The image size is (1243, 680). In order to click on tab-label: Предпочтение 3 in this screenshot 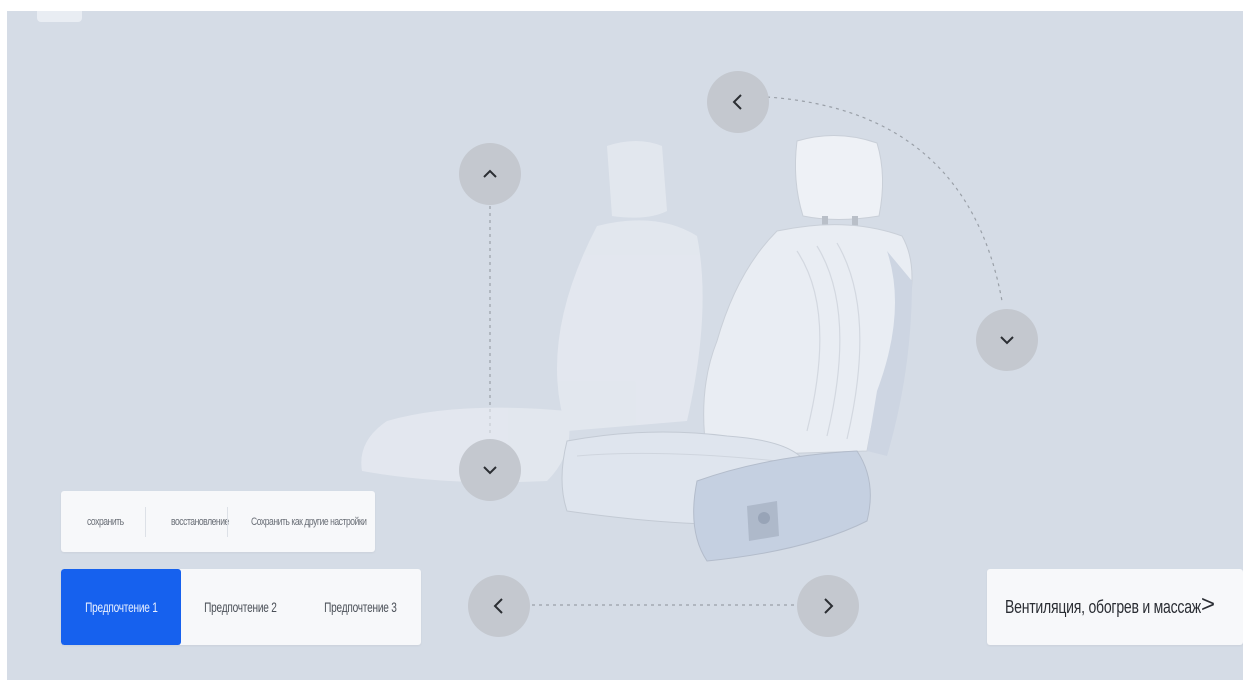, I will do `click(360, 607)`.